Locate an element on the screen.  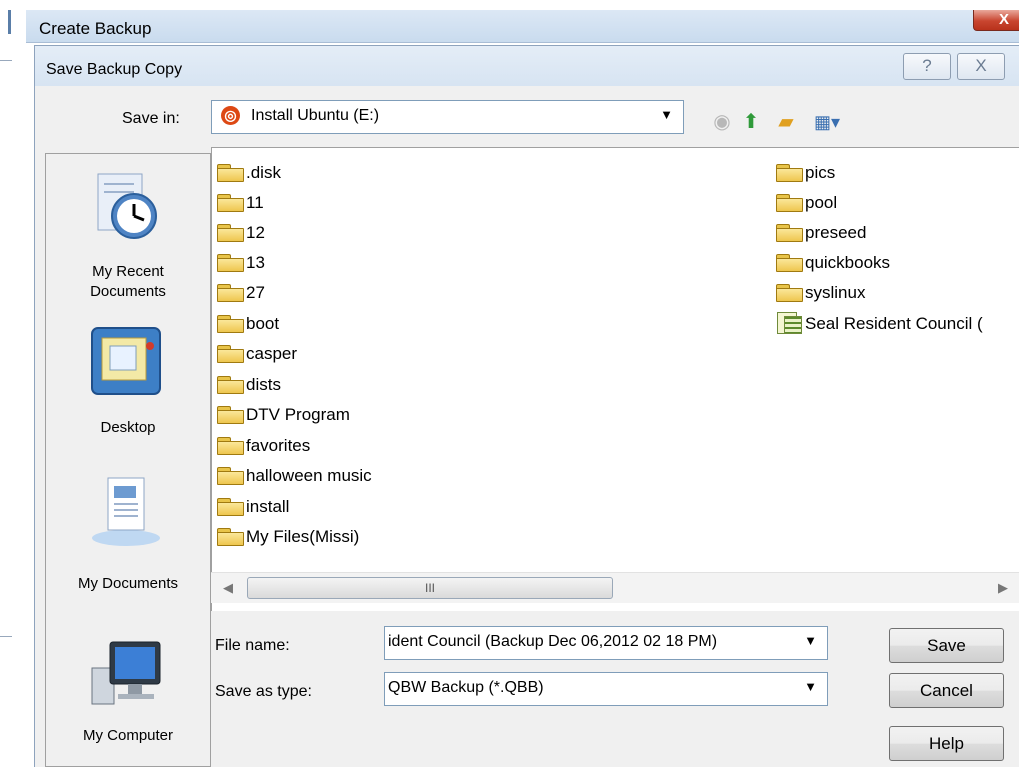
folder-item: favorites is located at coordinates (263, 446).